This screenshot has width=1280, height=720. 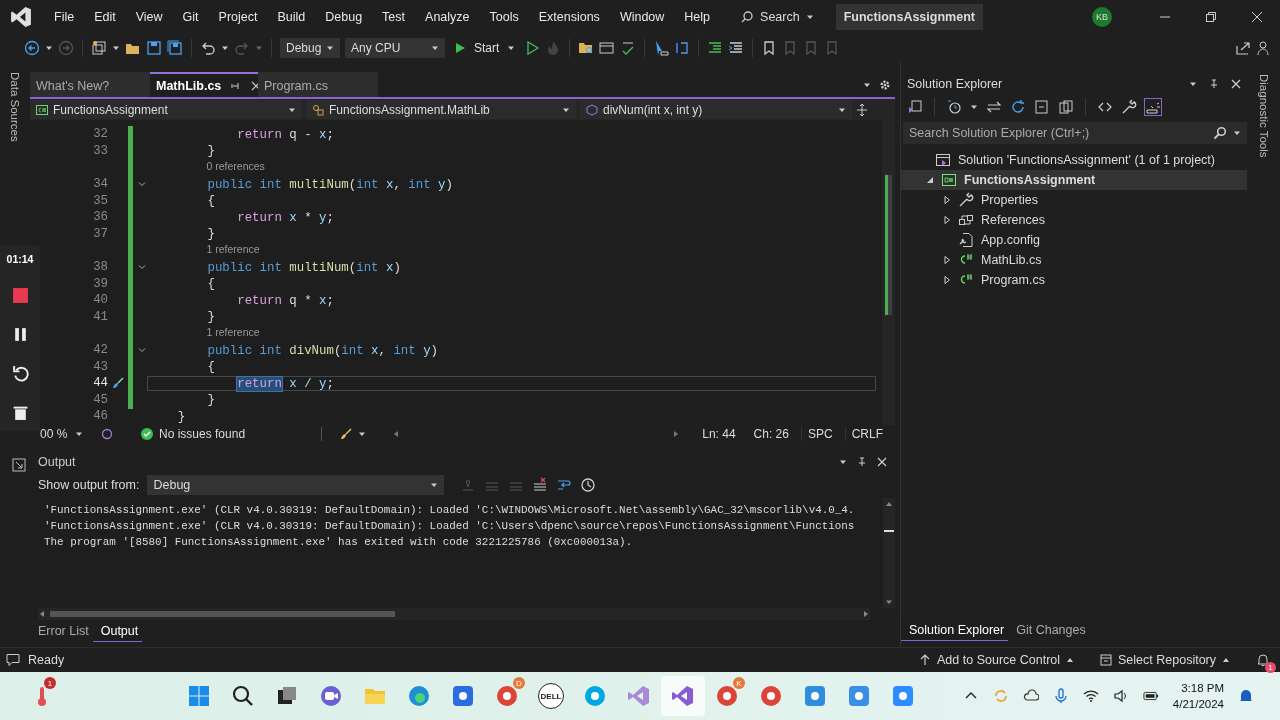 What do you see at coordinates (994, 107) in the screenshot?
I see `sync-arrows-icon` at bounding box center [994, 107].